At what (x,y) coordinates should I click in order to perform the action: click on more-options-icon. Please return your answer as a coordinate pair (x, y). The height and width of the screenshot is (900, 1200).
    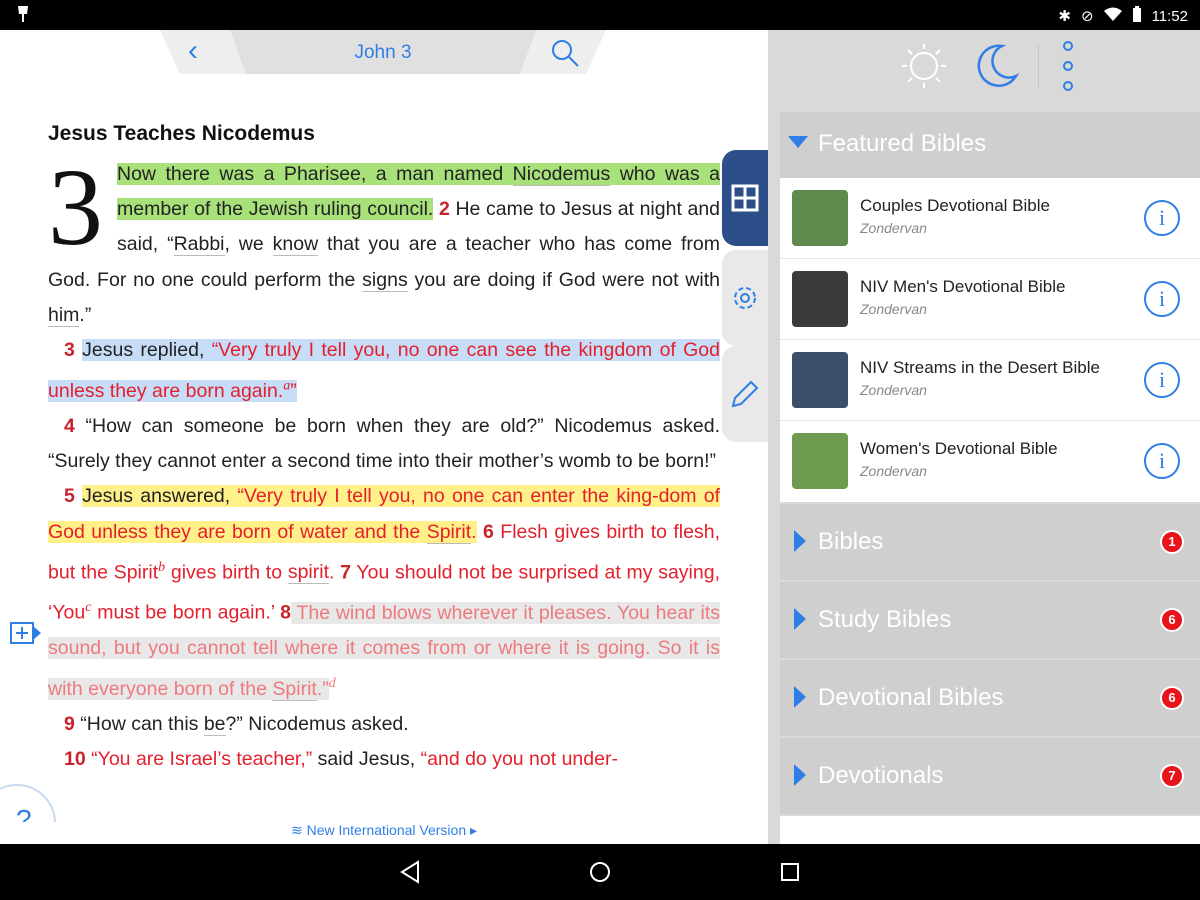
    Looking at the image, I should click on (1068, 68).